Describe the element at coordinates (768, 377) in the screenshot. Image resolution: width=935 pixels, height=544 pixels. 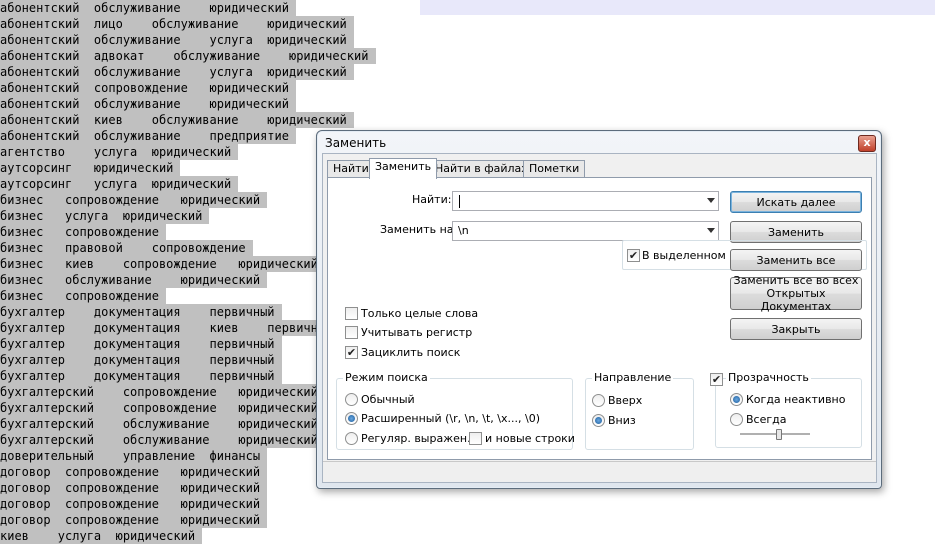
I see `transparency-label: Прозрачность` at that location.